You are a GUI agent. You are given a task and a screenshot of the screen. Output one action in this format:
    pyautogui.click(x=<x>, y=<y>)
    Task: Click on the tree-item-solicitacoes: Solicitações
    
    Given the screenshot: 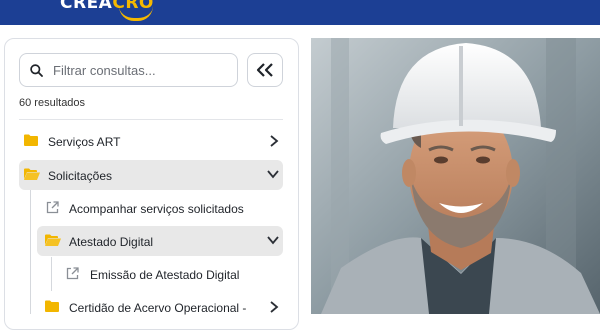 What is the action you would take?
    pyautogui.click(x=151, y=175)
    